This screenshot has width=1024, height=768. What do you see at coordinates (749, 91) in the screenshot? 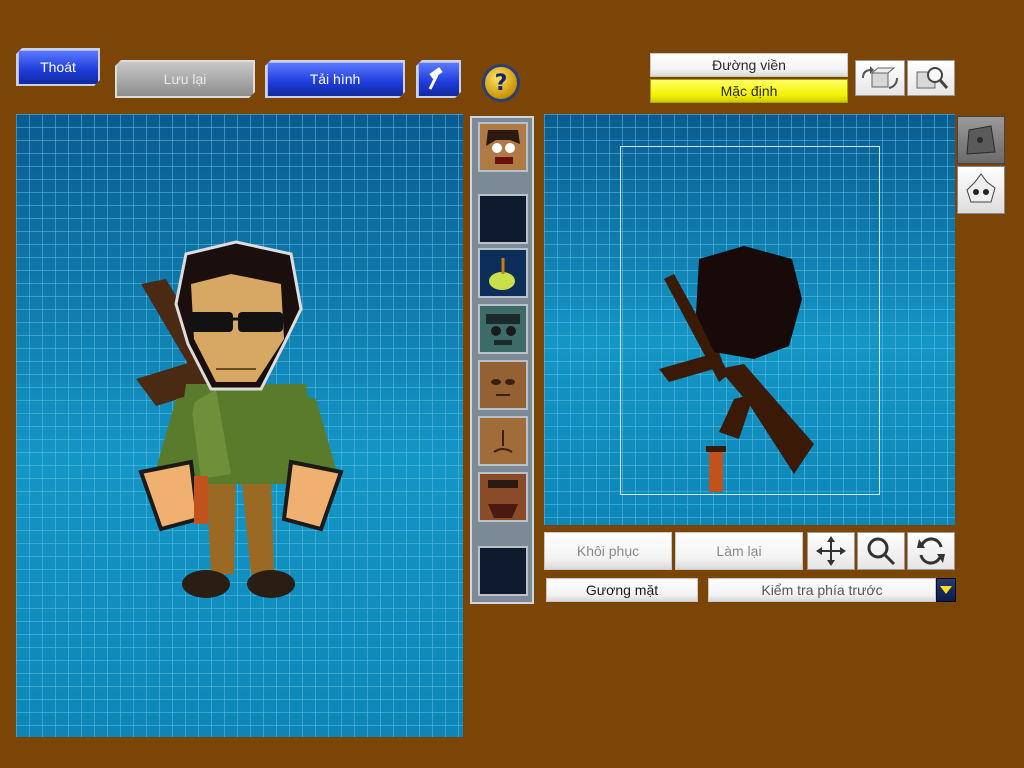
I see `default-option: Mặc định` at bounding box center [749, 91].